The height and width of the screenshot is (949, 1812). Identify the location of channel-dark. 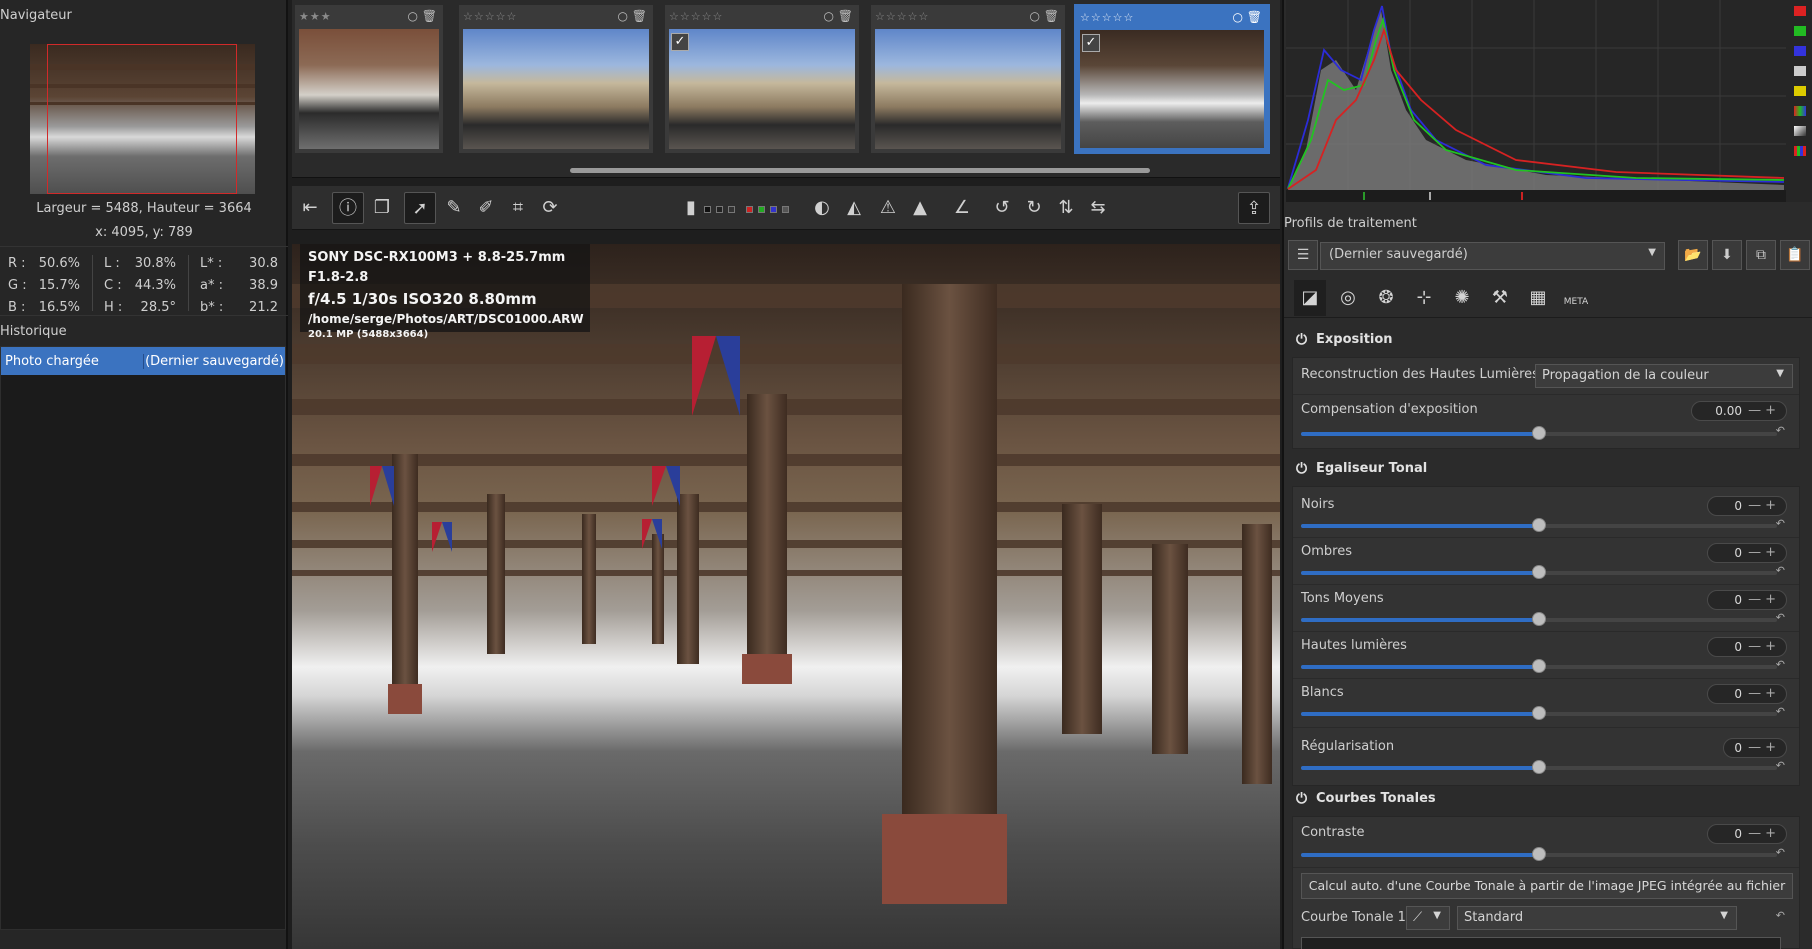
(731, 209).